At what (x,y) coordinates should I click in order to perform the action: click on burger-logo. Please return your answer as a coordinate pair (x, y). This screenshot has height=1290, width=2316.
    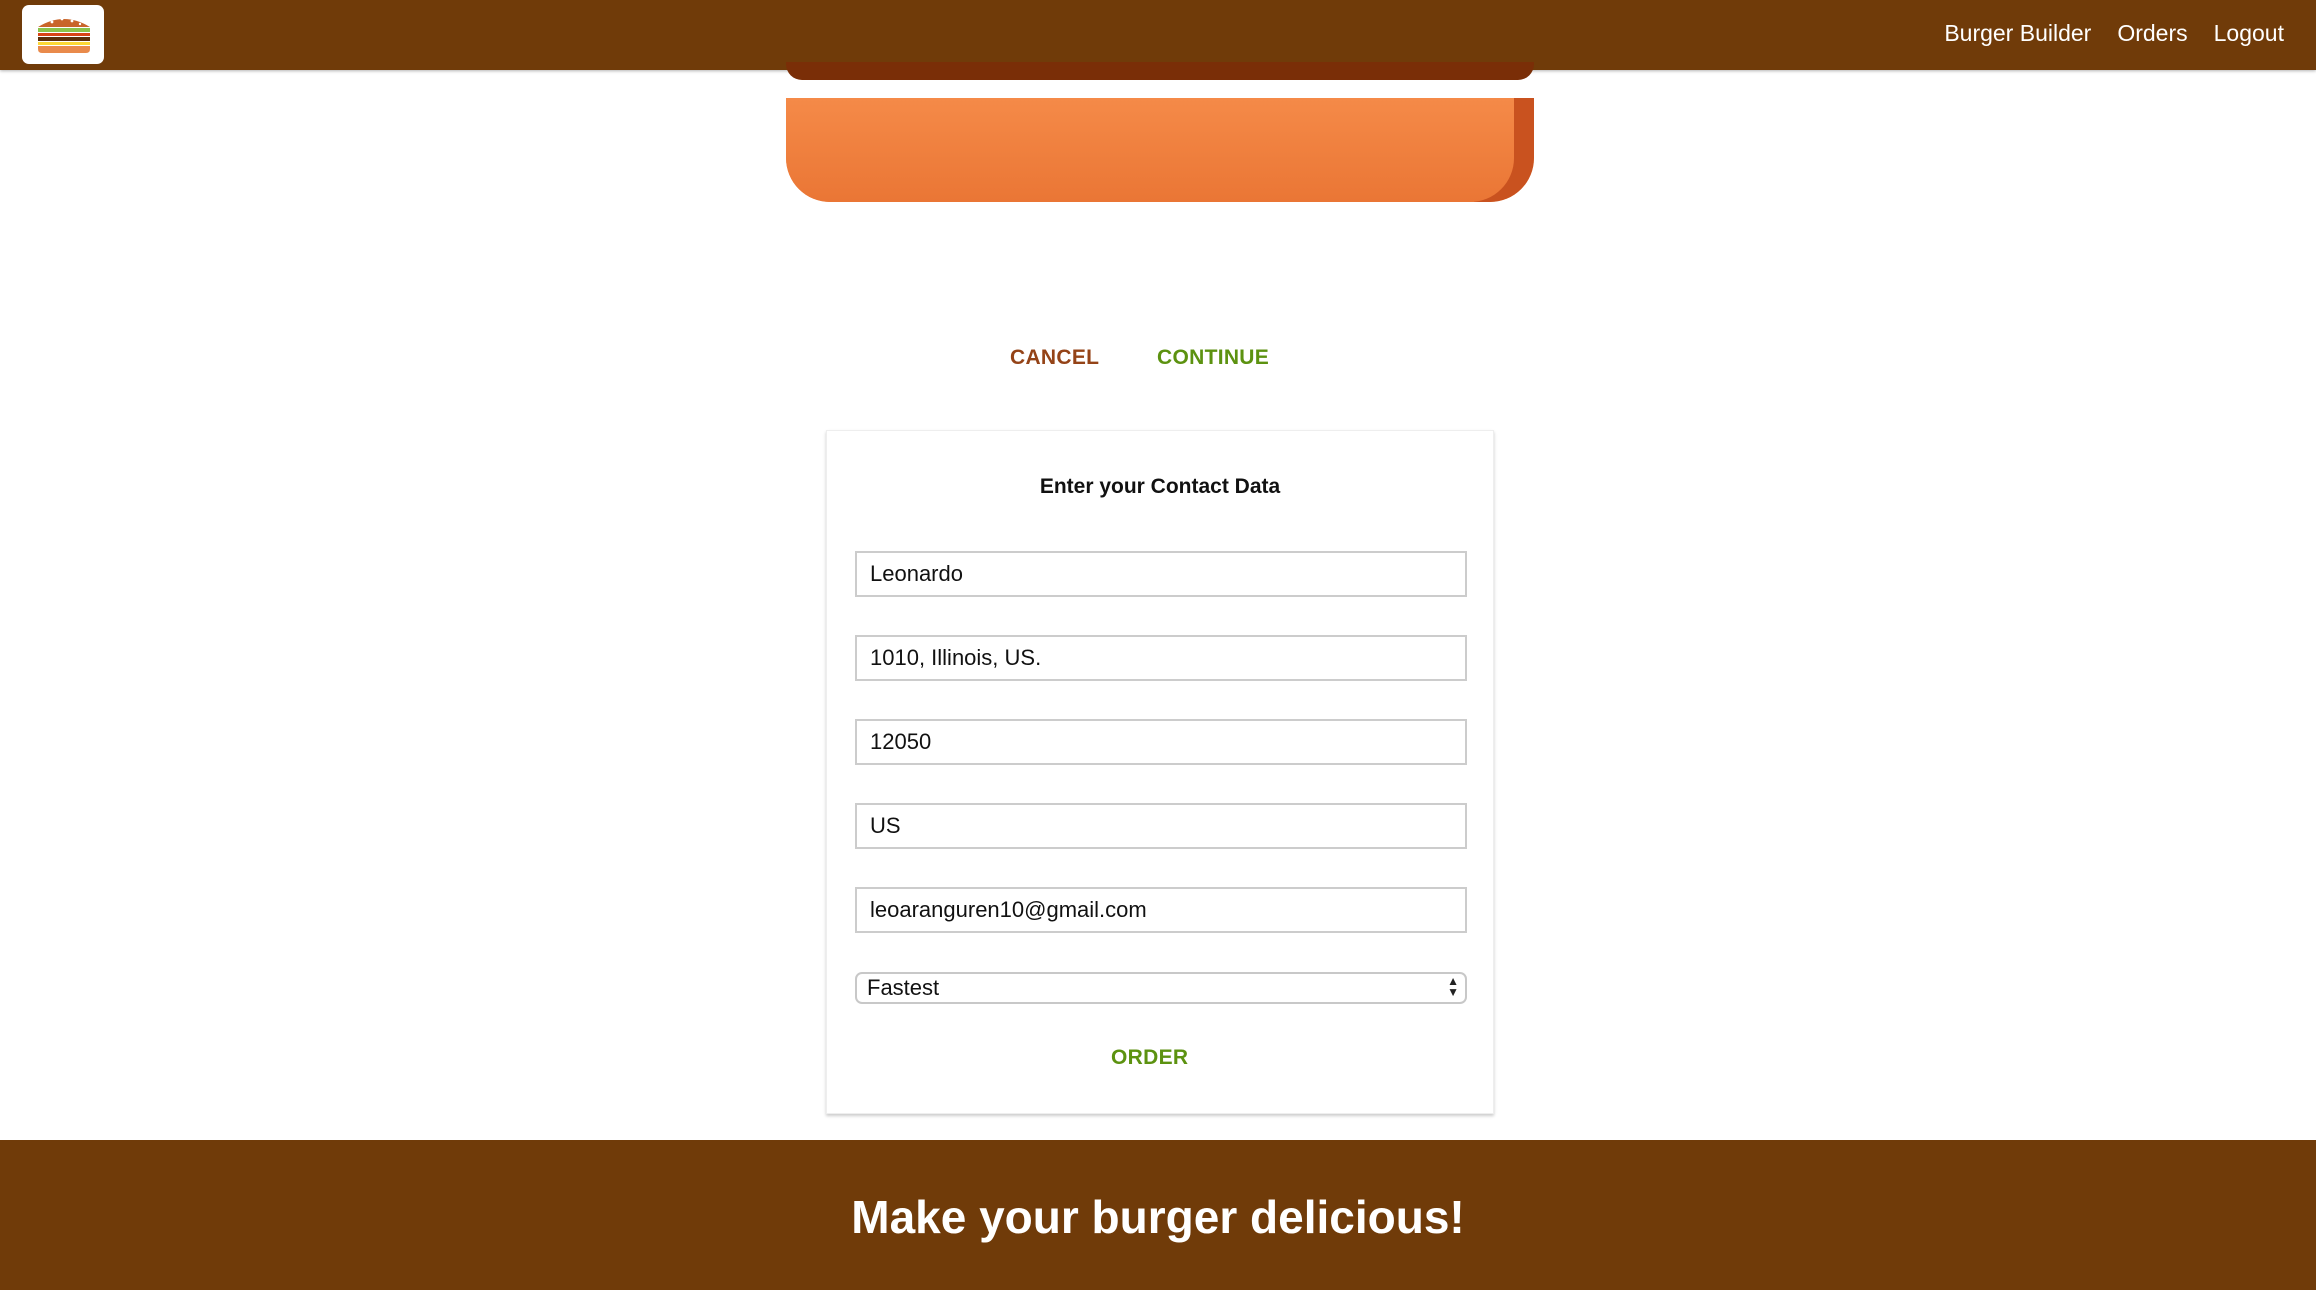
    Looking at the image, I should click on (63, 34).